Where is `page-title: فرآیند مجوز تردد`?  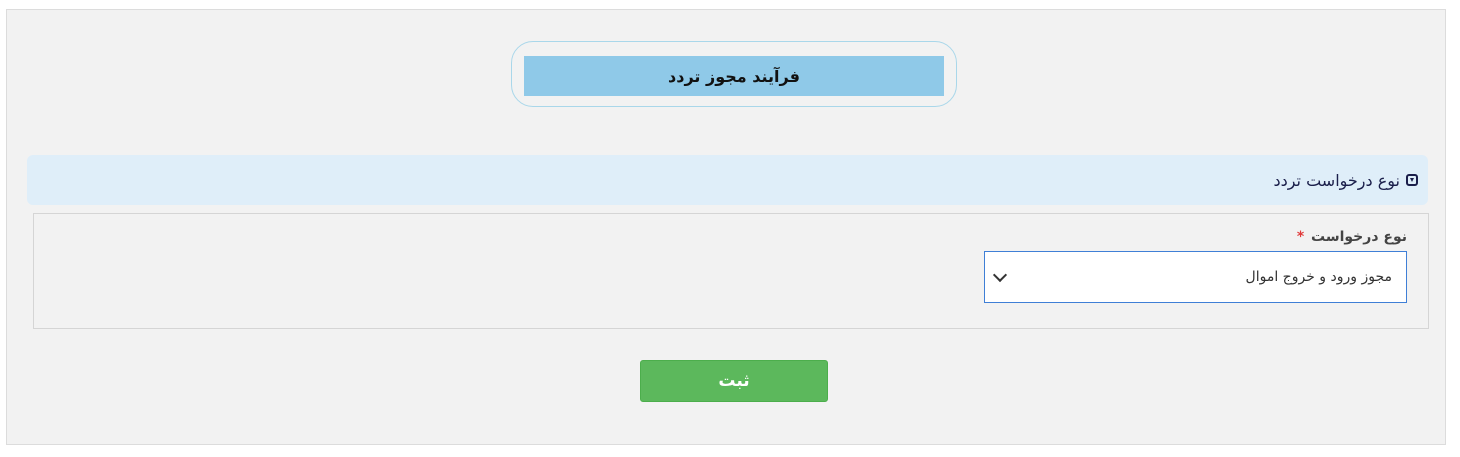
page-title: فرآیند مجوز تردد is located at coordinates (734, 76).